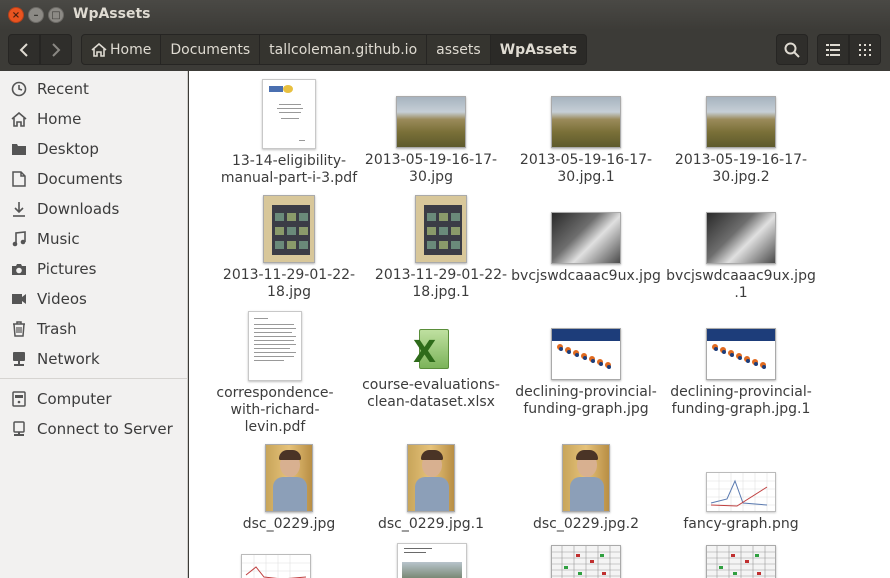 The width and height of the screenshot is (890, 578). I want to click on file-item: 2013-11-29-01-22-18.jpg.1, so click(441, 248).